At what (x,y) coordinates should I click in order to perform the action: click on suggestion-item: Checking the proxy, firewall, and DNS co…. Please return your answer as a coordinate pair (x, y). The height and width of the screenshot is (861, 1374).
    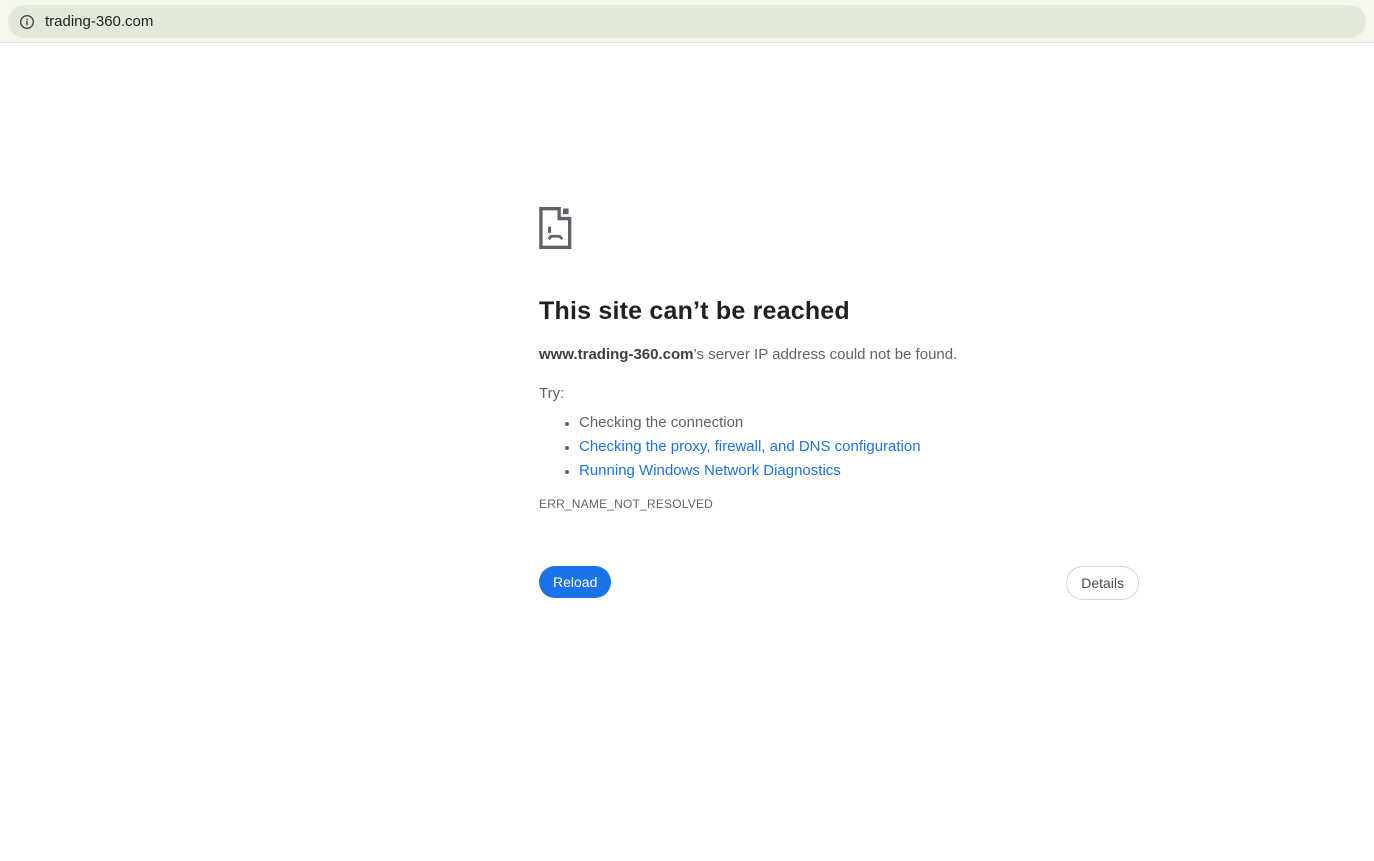
    Looking at the image, I should click on (750, 447).